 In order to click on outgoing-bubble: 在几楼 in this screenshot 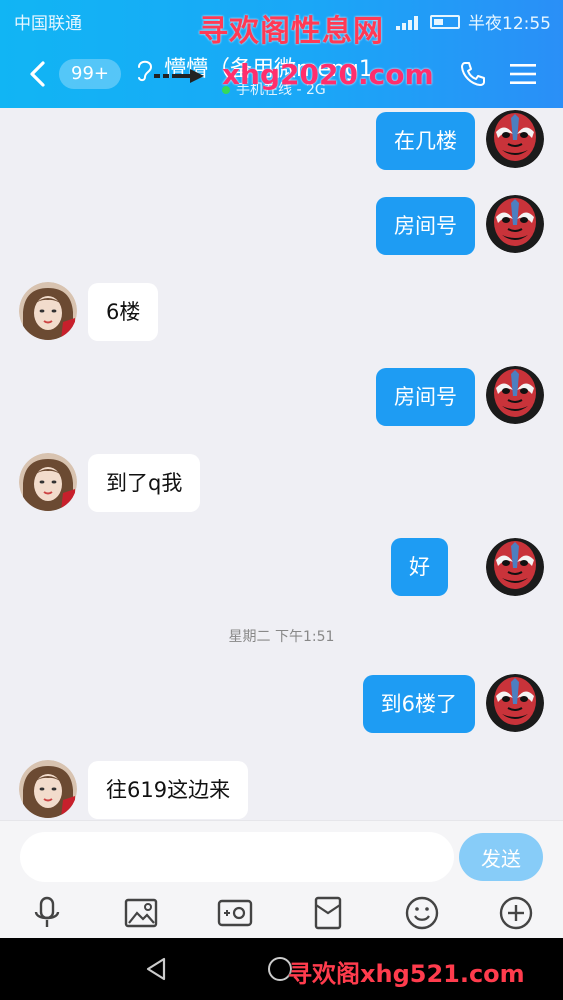, I will do `click(425, 141)`.